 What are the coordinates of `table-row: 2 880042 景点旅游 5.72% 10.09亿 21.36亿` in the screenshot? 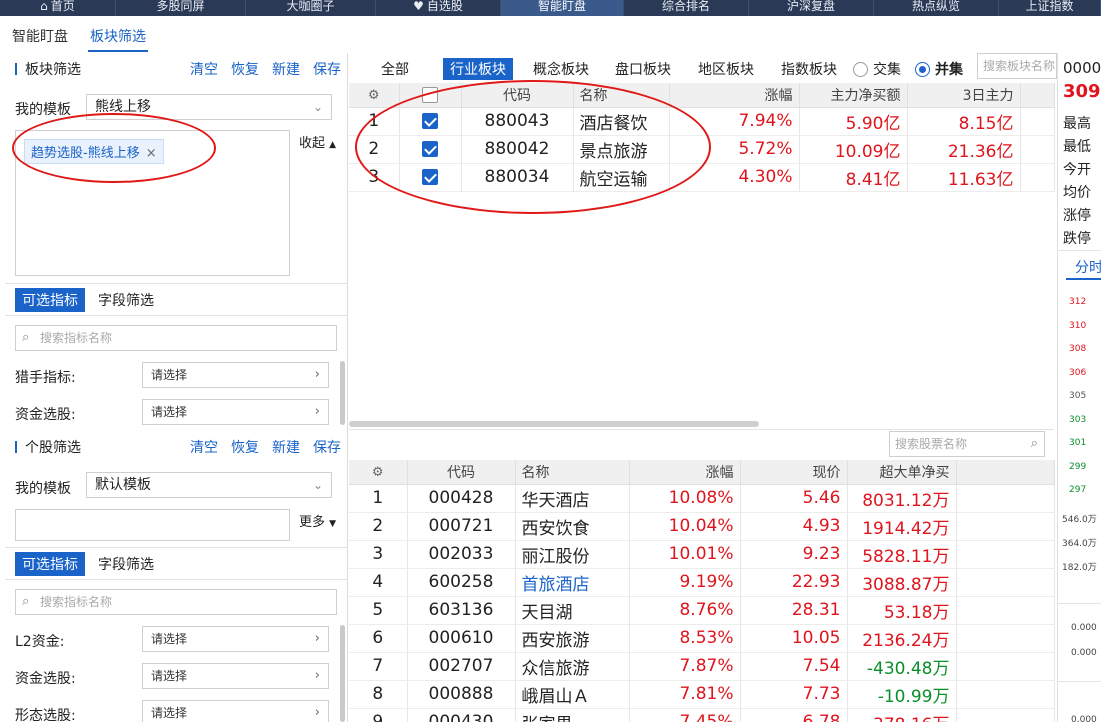 It's located at (702, 149).